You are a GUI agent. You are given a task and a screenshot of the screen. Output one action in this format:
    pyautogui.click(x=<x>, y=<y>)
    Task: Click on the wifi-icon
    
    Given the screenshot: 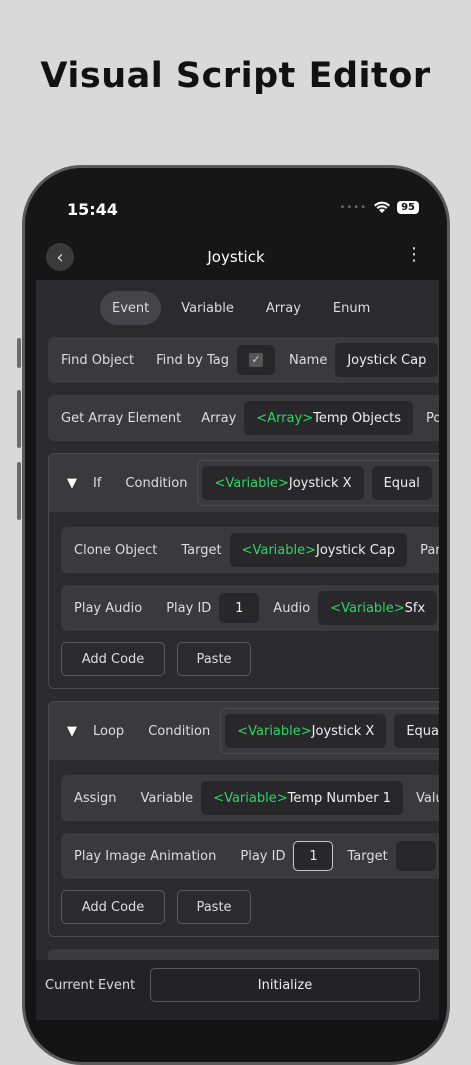 What is the action you would take?
    pyautogui.click(x=382, y=207)
    